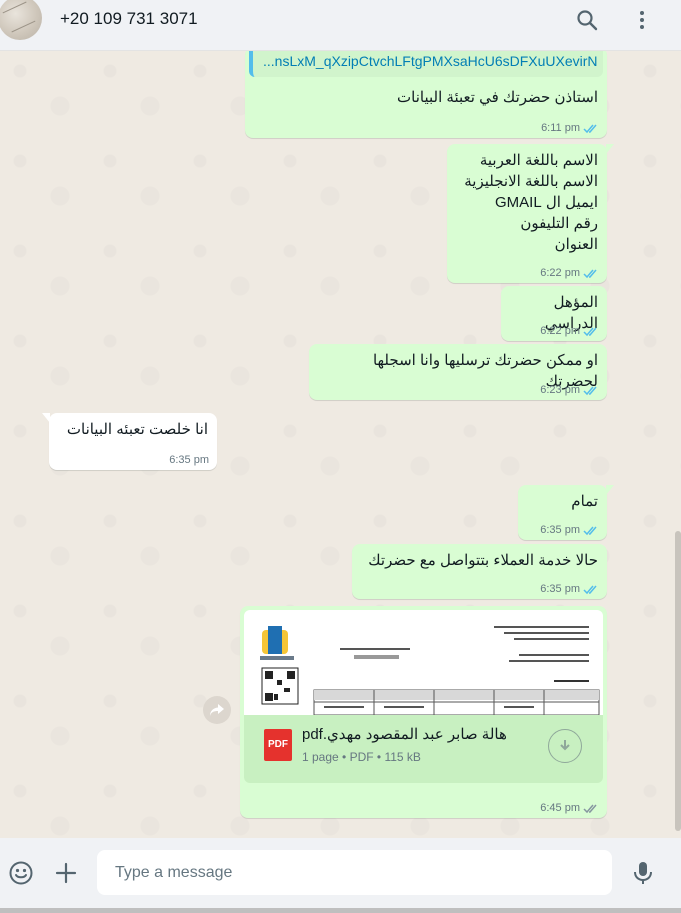 This screenshot has width=681, height=913. What do you see at coordinates (21, 20) in the screenshot?
I see `contact-avatar` at bounding box center [21, 20].